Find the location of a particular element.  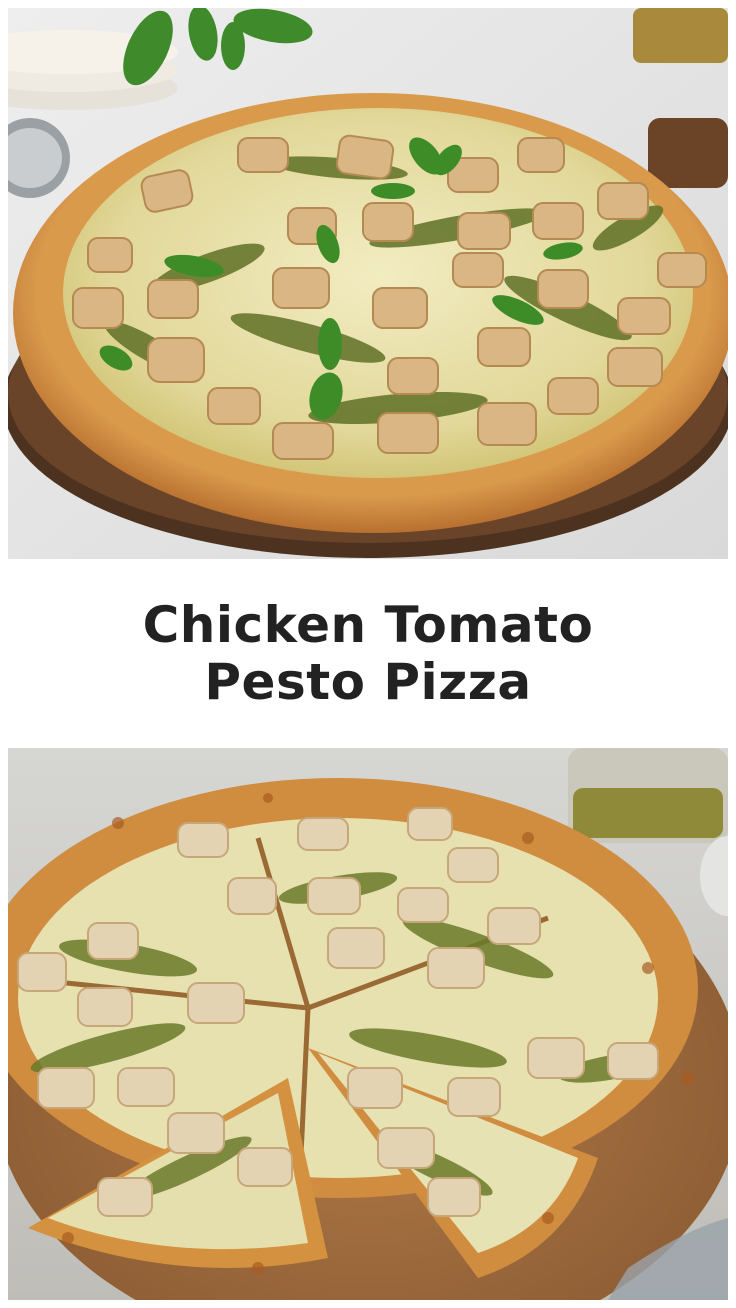

recipe-title-line-2: Pesto Pizza is located at coordinates (368, 681).